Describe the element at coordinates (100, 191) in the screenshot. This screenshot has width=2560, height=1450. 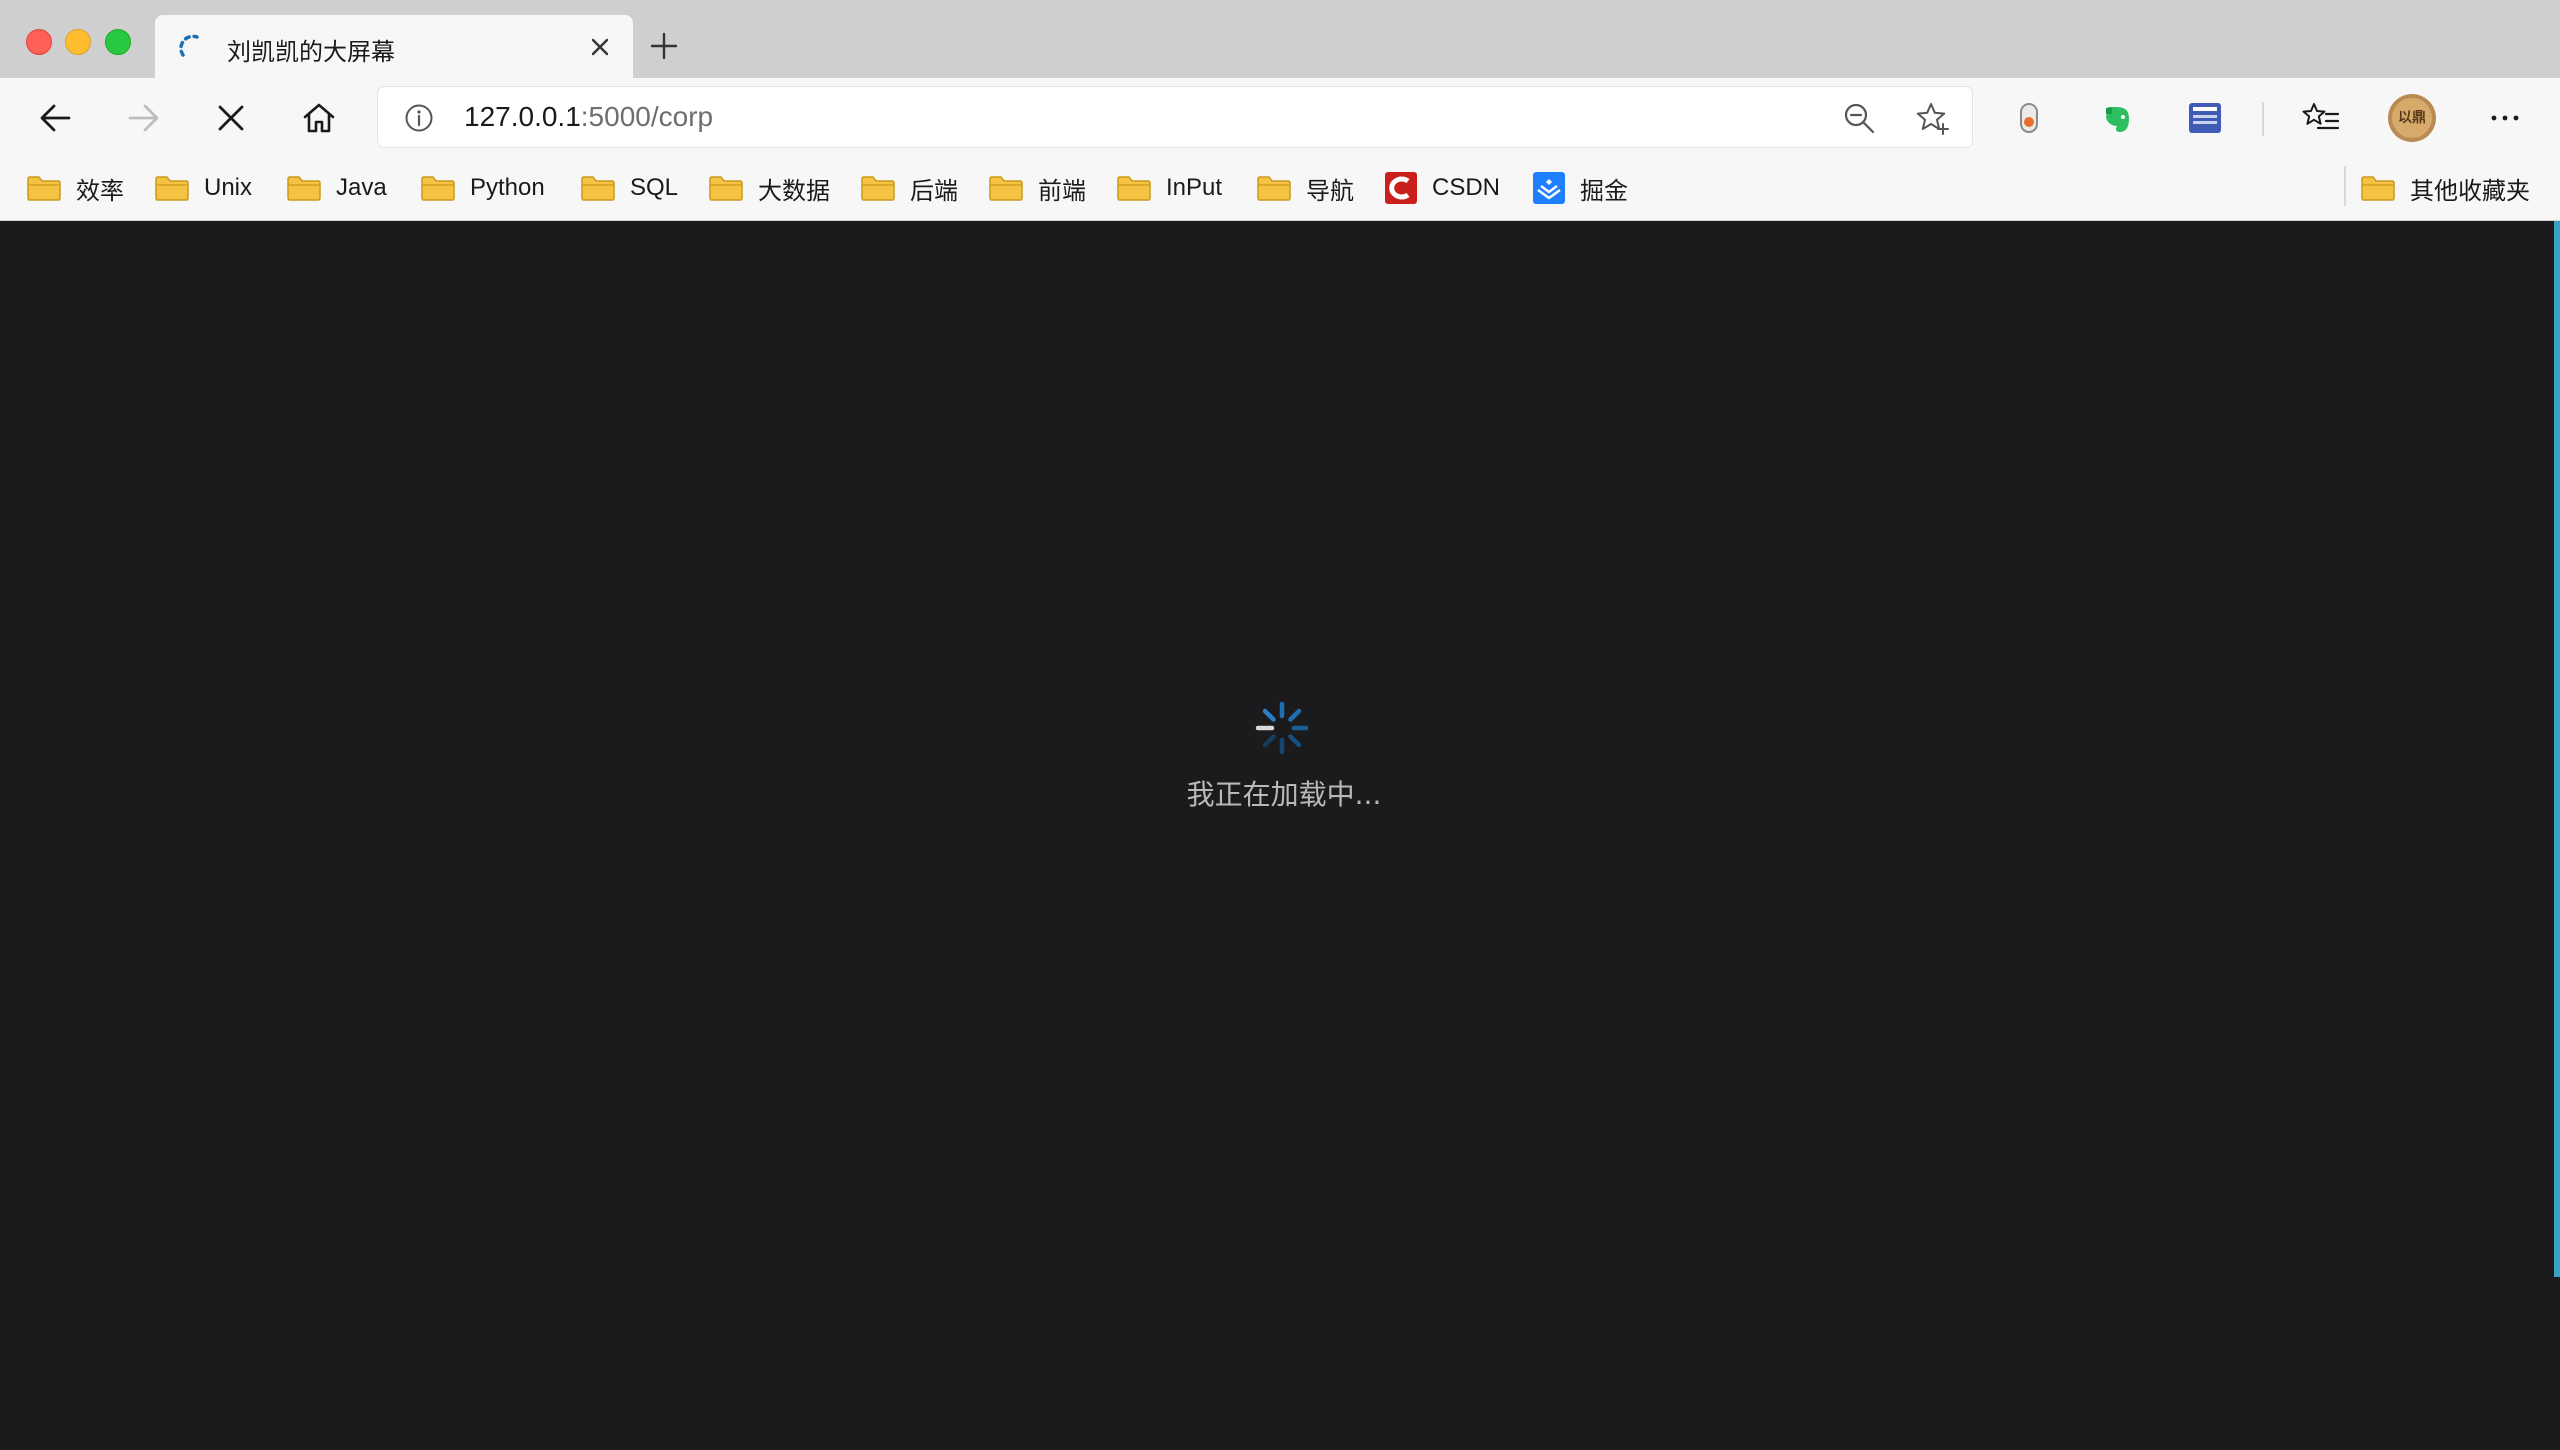
I see `bookmark-label: 效率` at that location.